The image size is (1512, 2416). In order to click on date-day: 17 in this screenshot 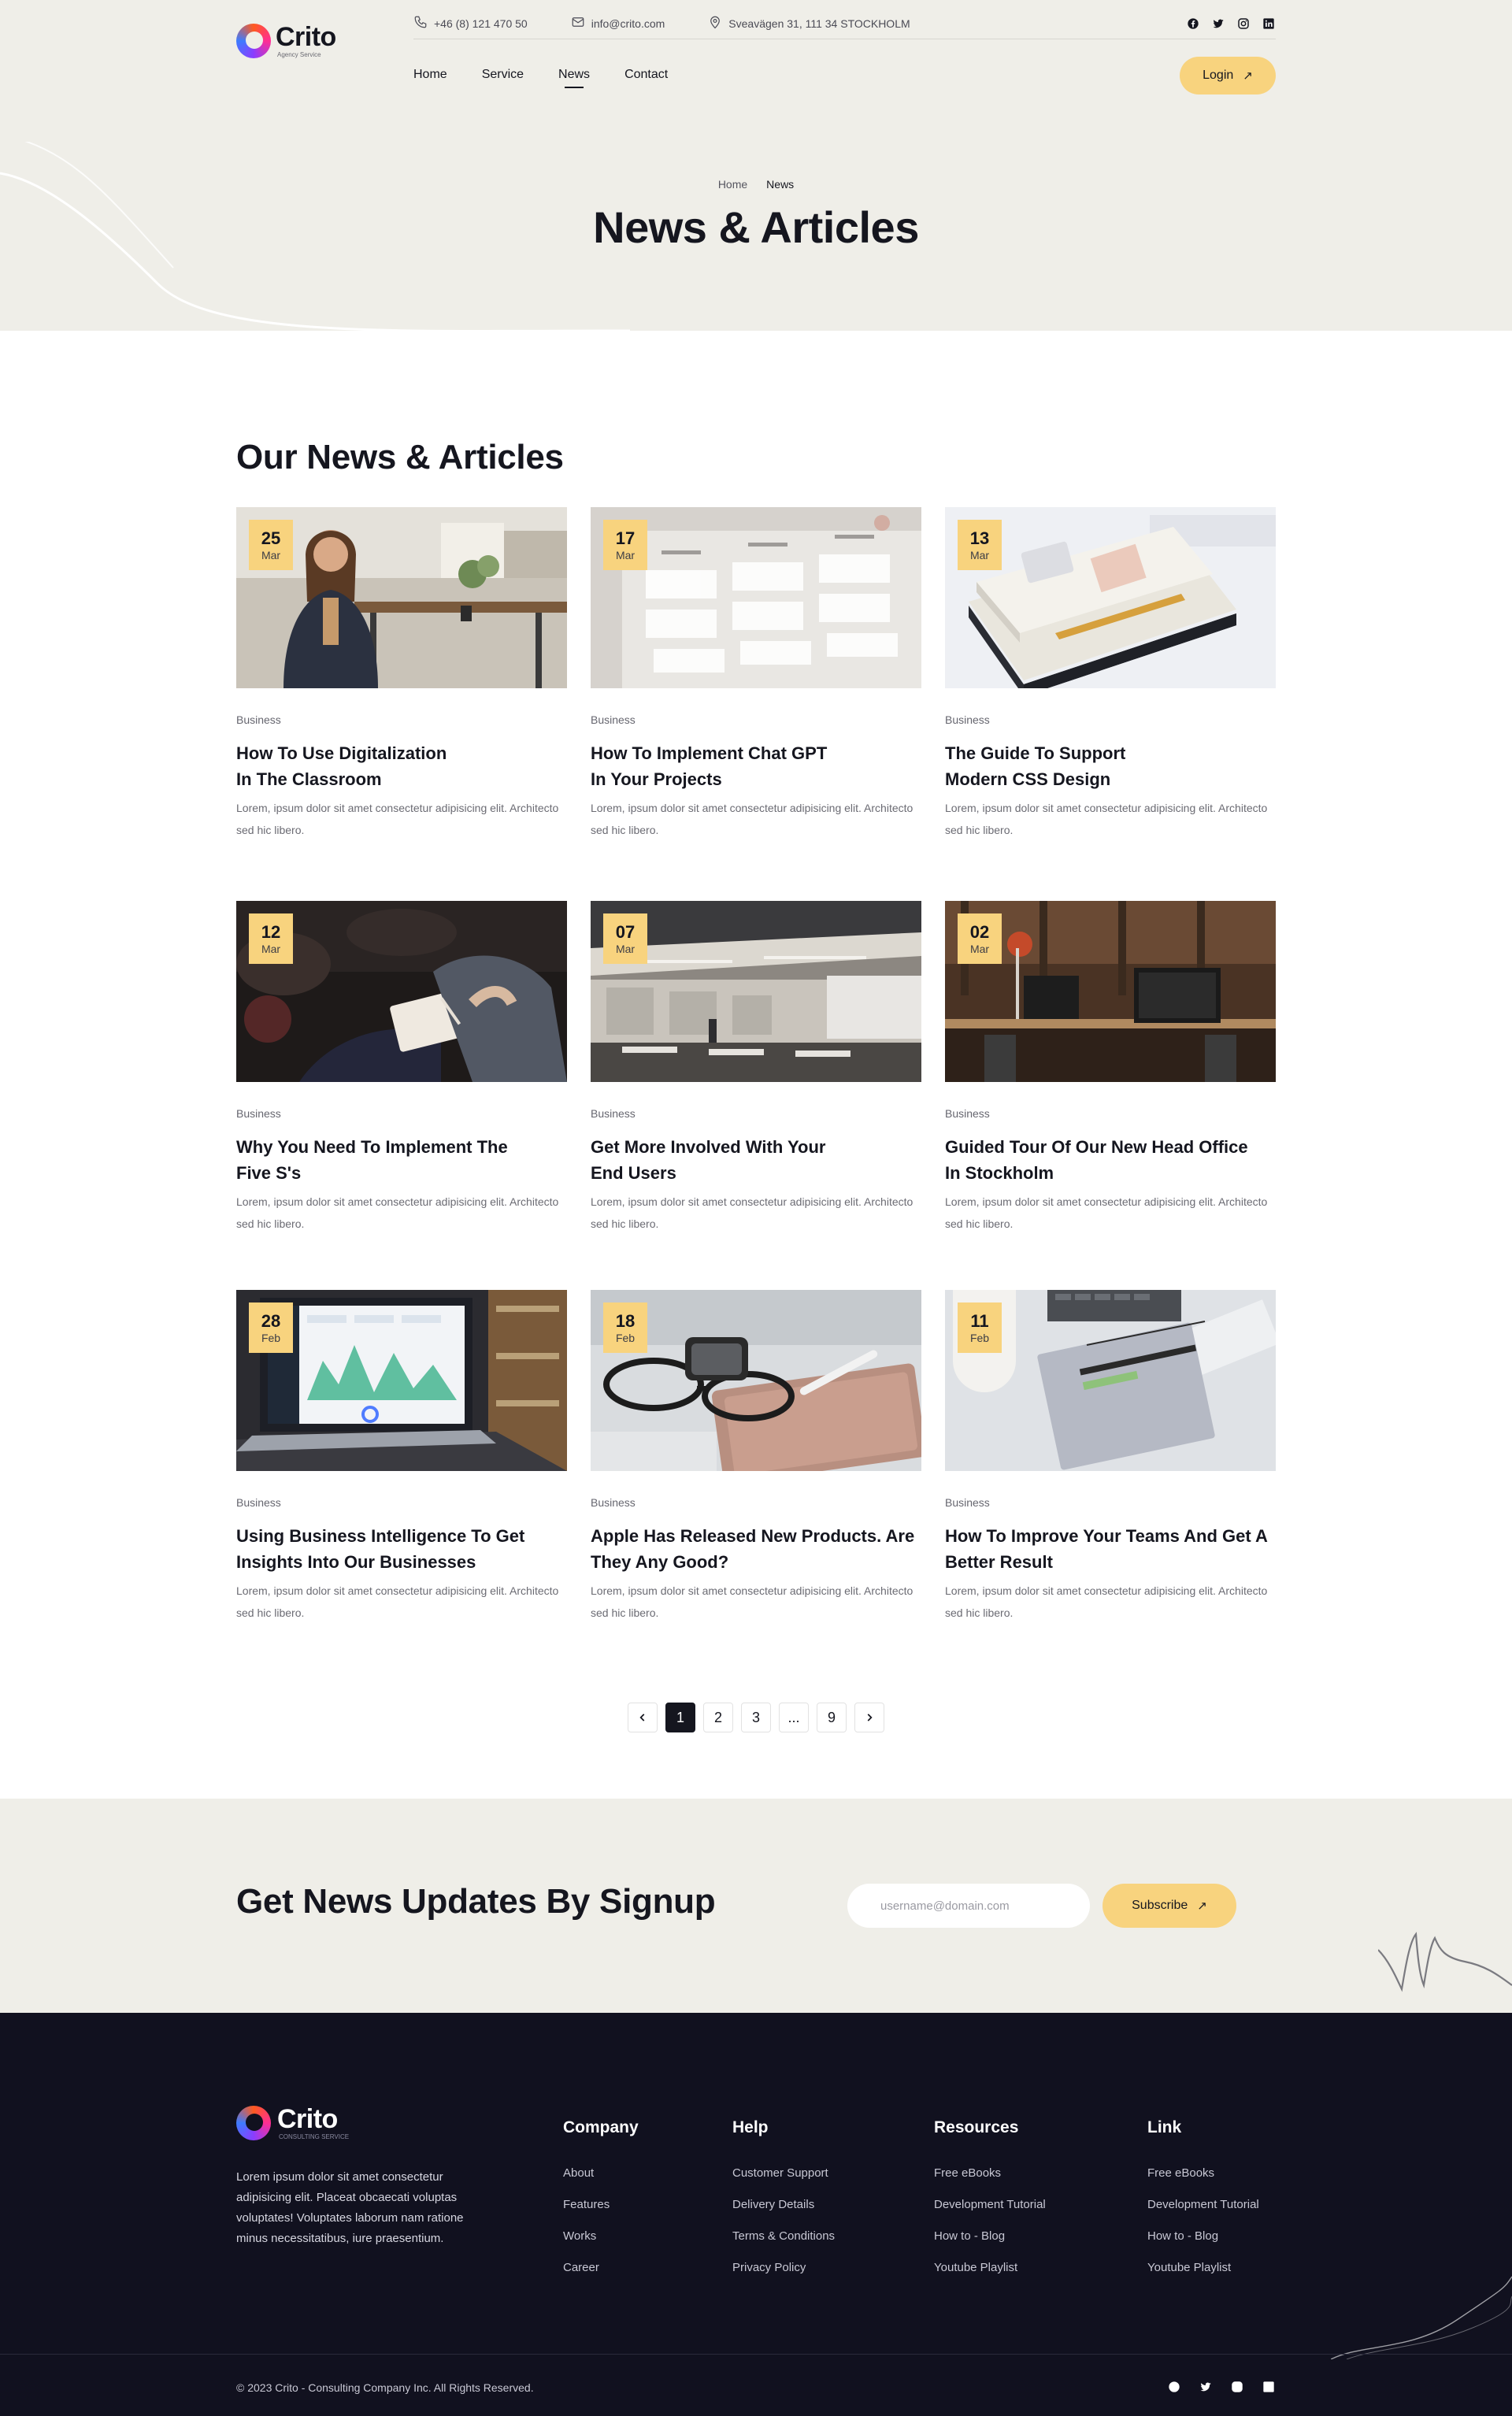, I will do `click(625, 538)`.